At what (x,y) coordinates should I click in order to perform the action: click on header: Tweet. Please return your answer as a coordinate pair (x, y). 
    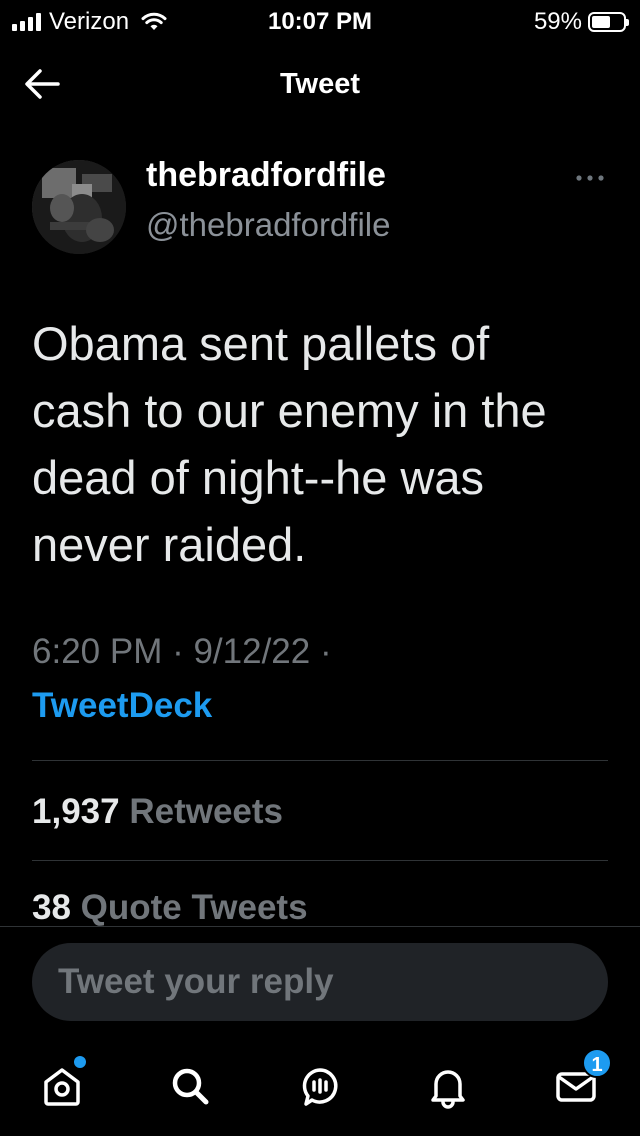
    Looking at the image, I should click on (320, 84).